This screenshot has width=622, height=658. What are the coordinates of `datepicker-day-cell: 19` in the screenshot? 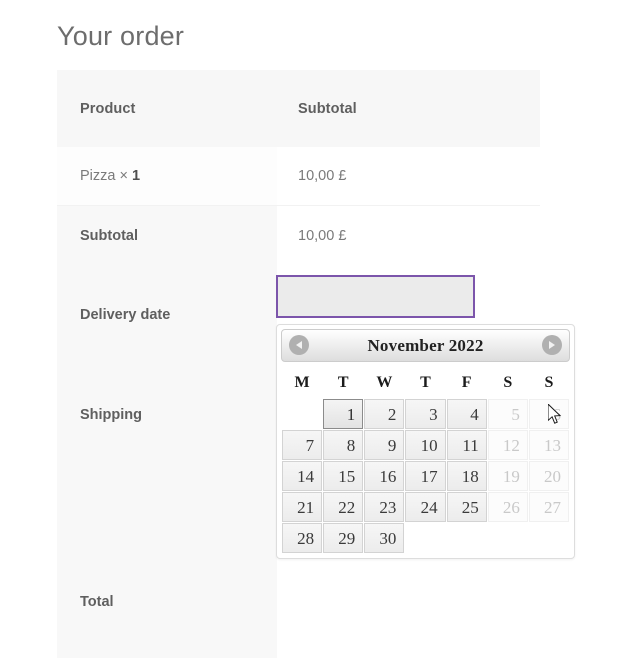 It's located at (507, 476).